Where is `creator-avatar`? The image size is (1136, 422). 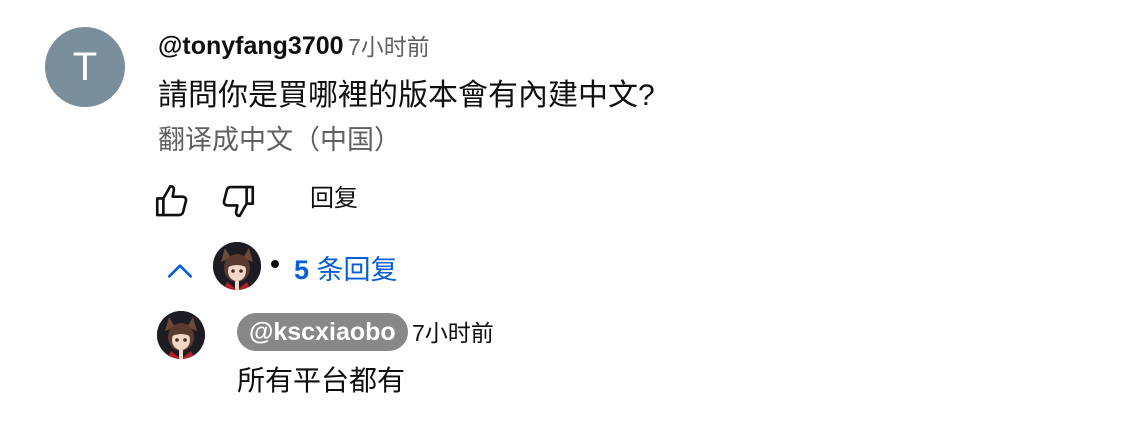 creator-avatar is located at coordinates (237, 266).